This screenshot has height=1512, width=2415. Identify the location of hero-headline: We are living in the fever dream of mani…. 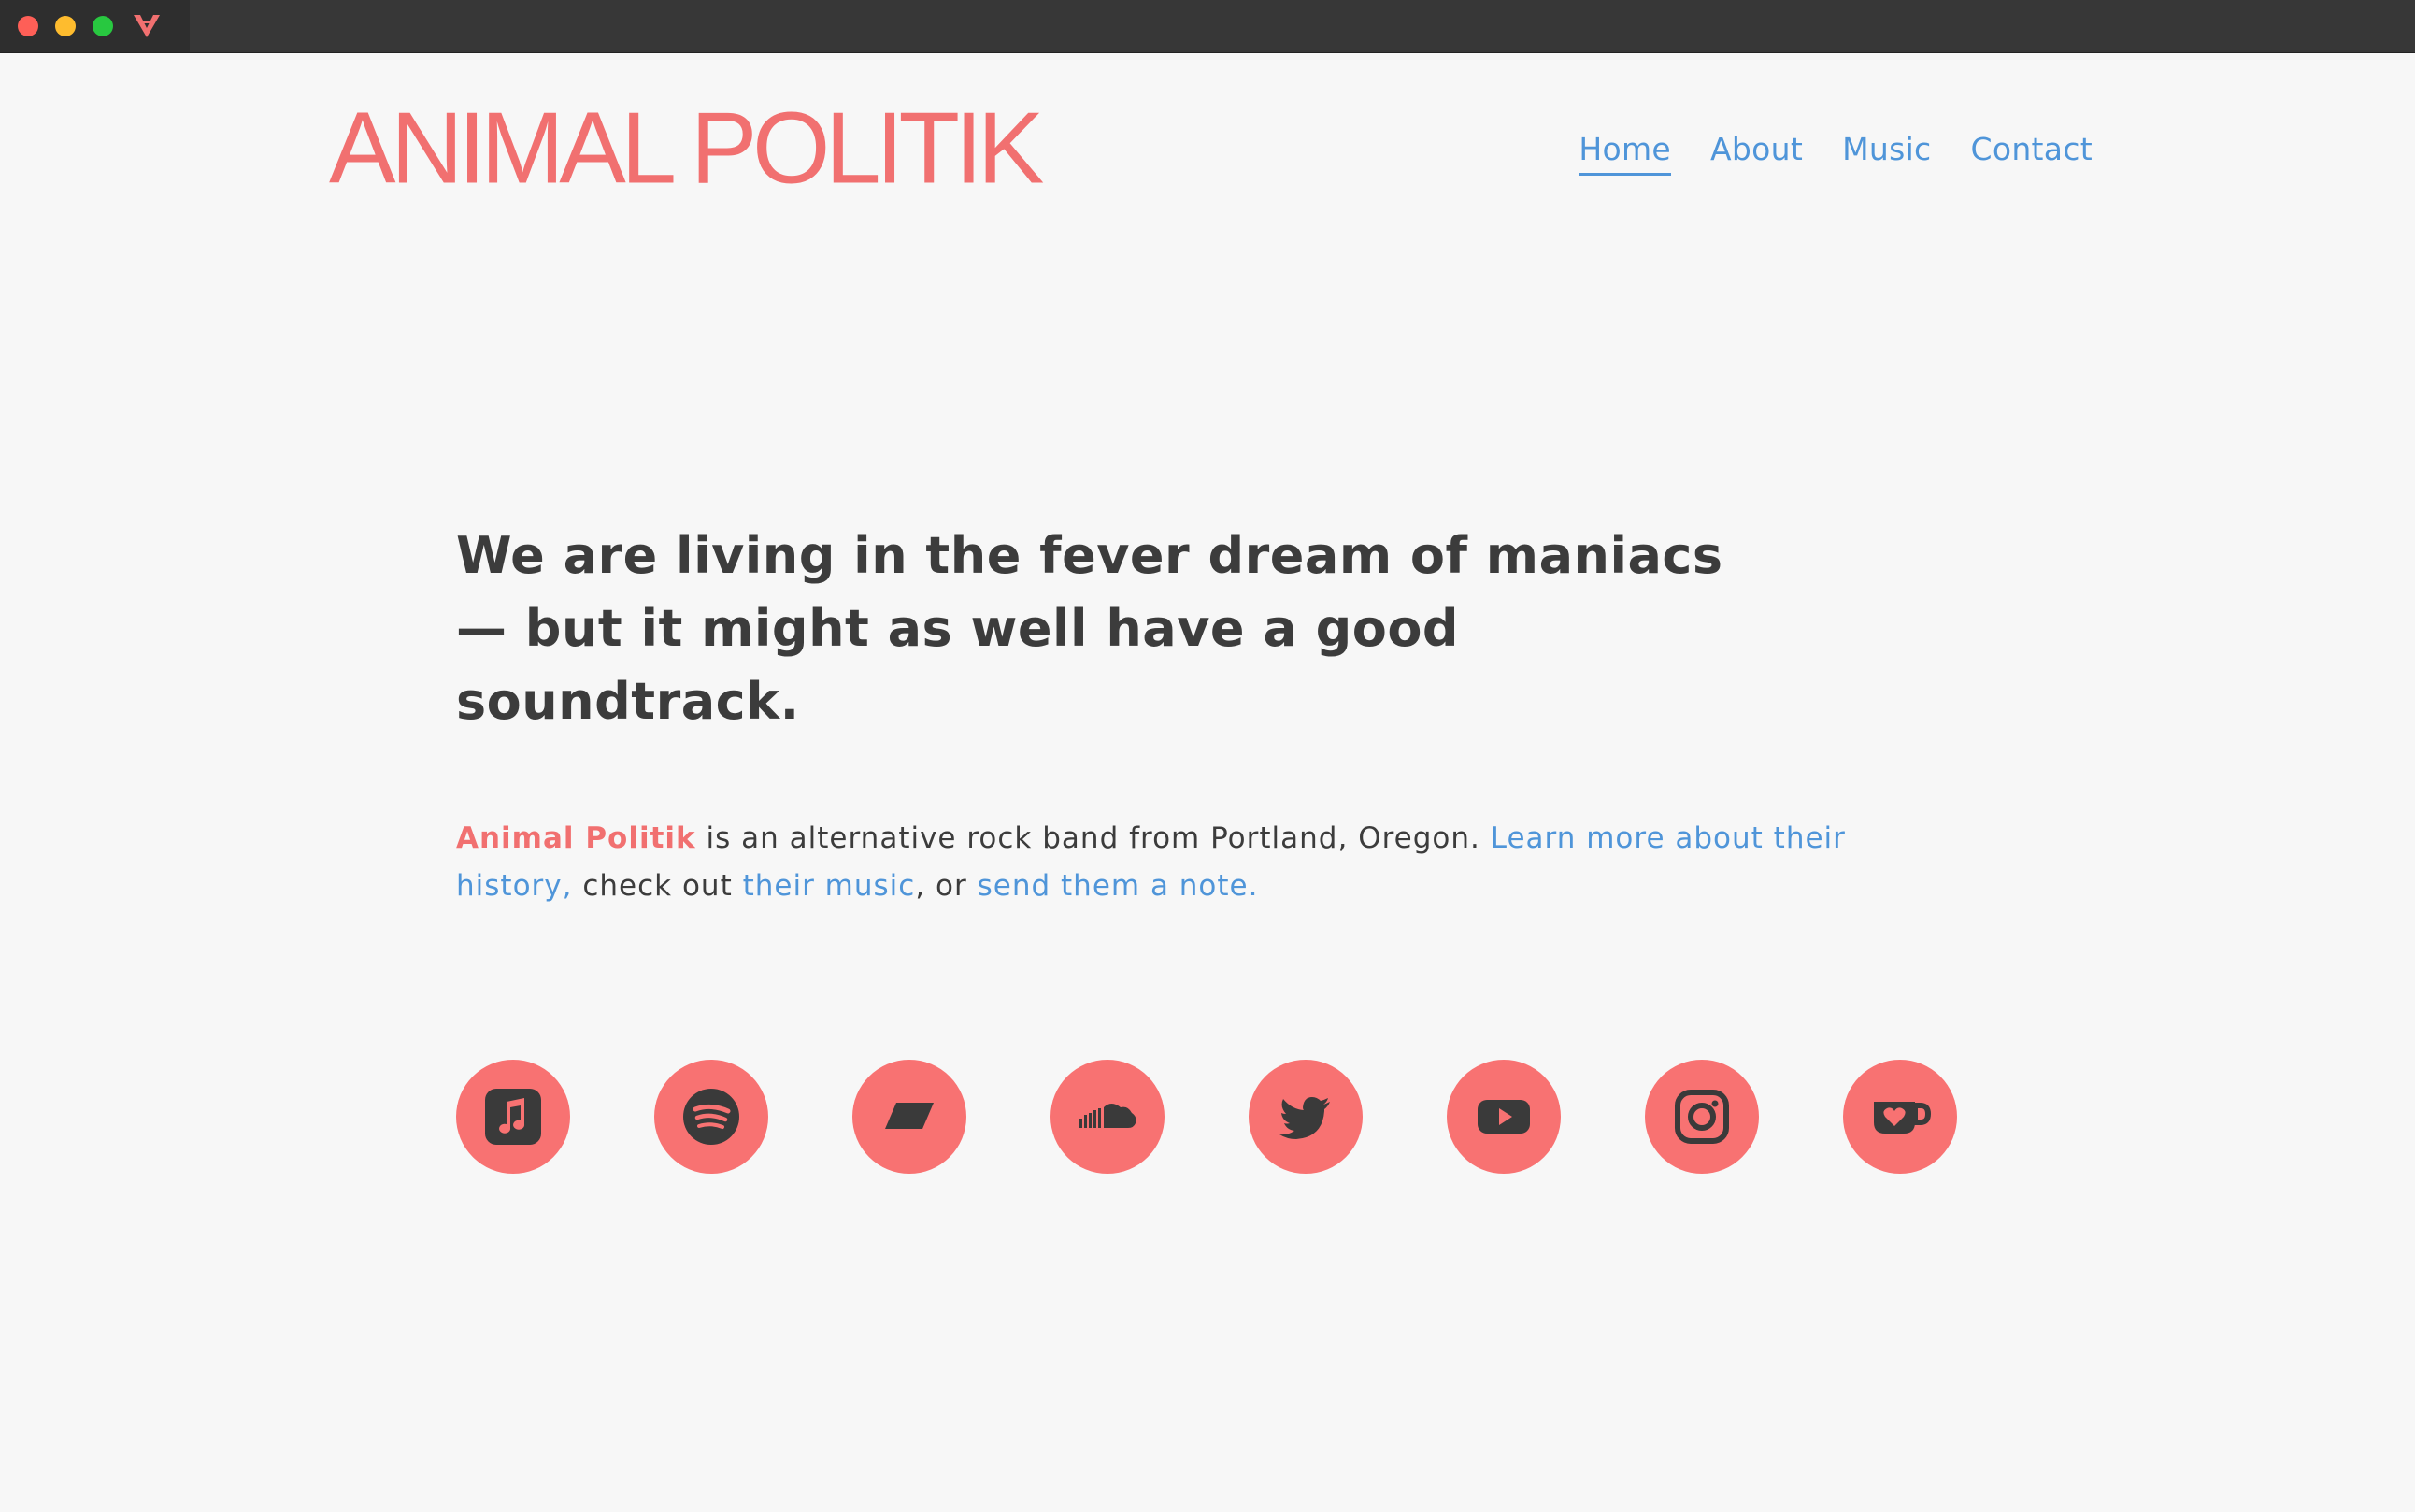
(1119, 629).